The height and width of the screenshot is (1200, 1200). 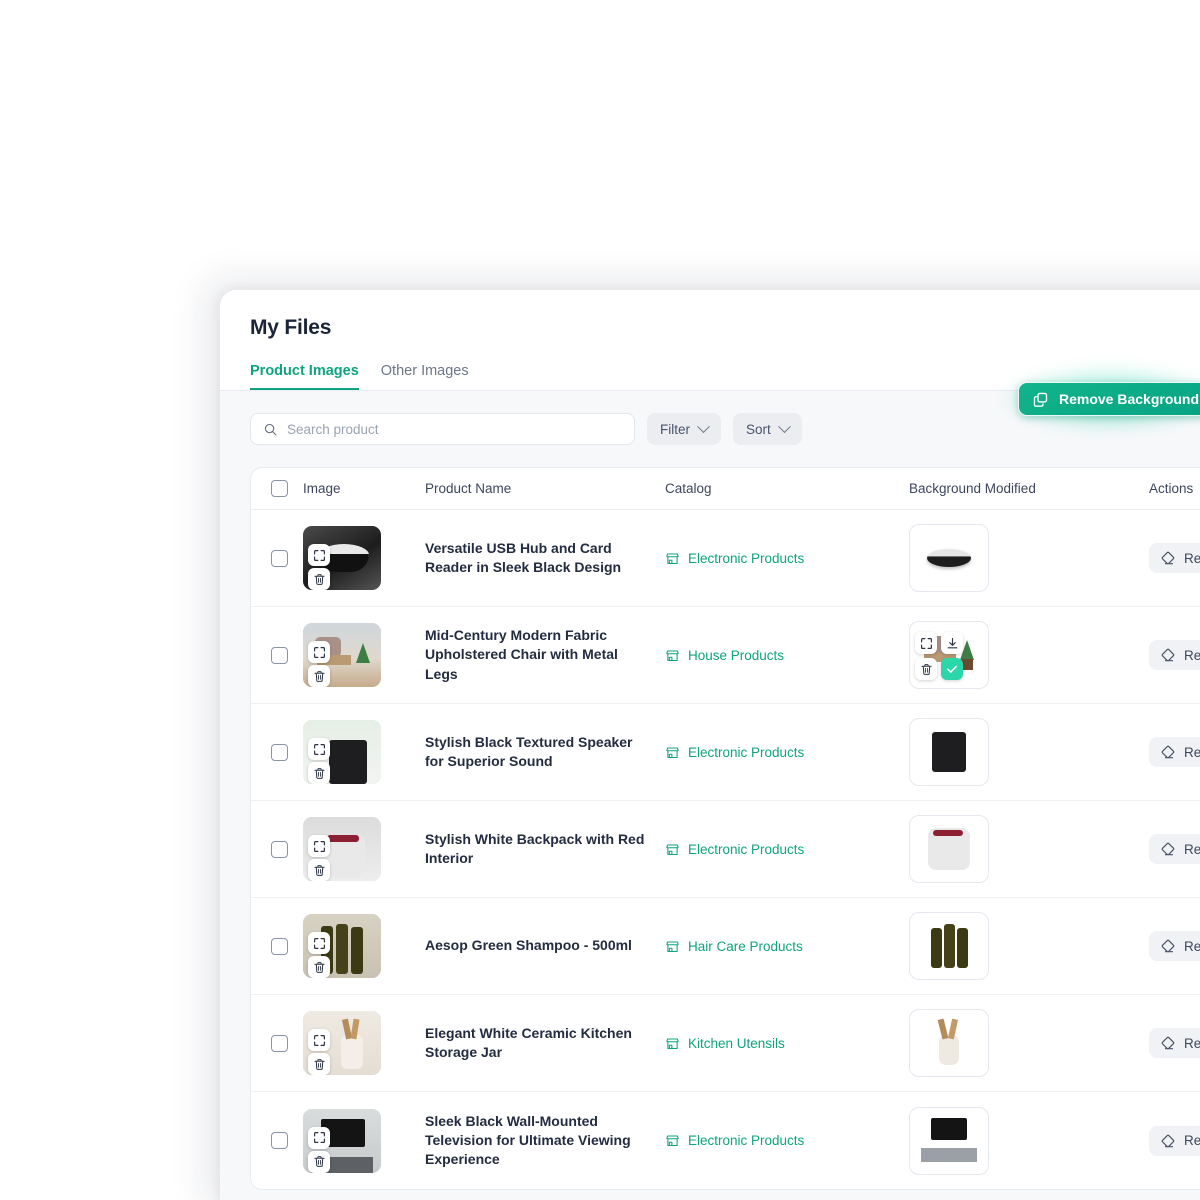 What do you see at coordinates (291, 327) in the screenshot?
I see `page-title: My Files` at bounding box center [291, 327].